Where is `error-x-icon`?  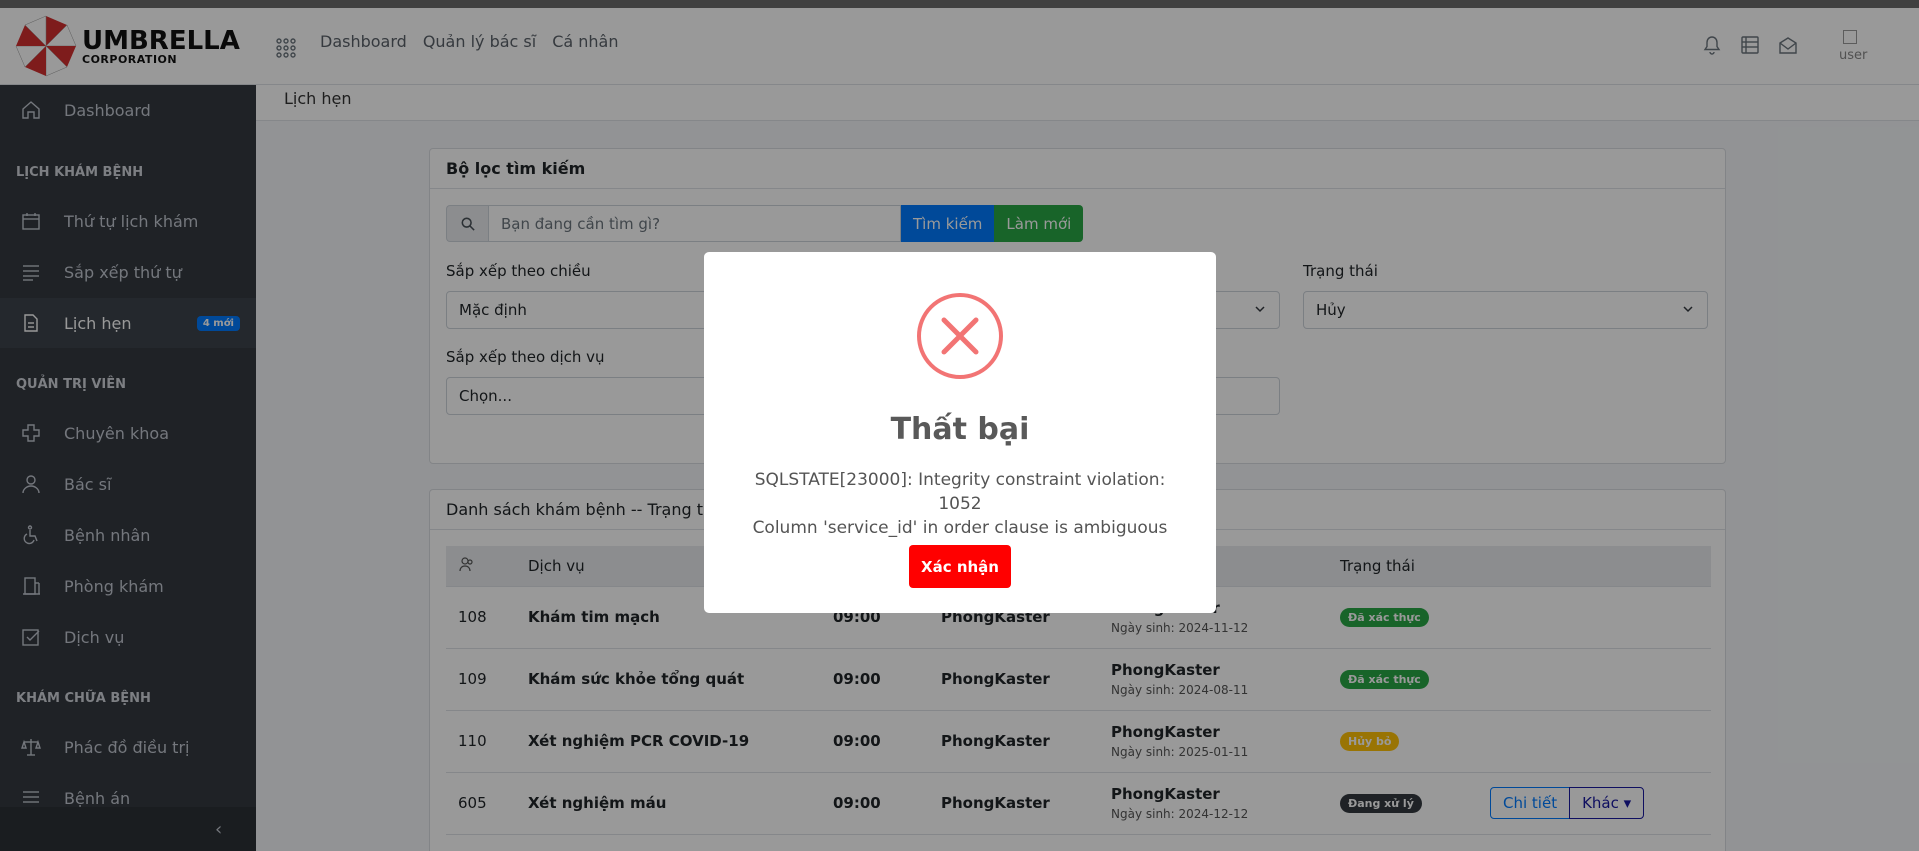 error-x-icon is located at coordinates (960, 336).